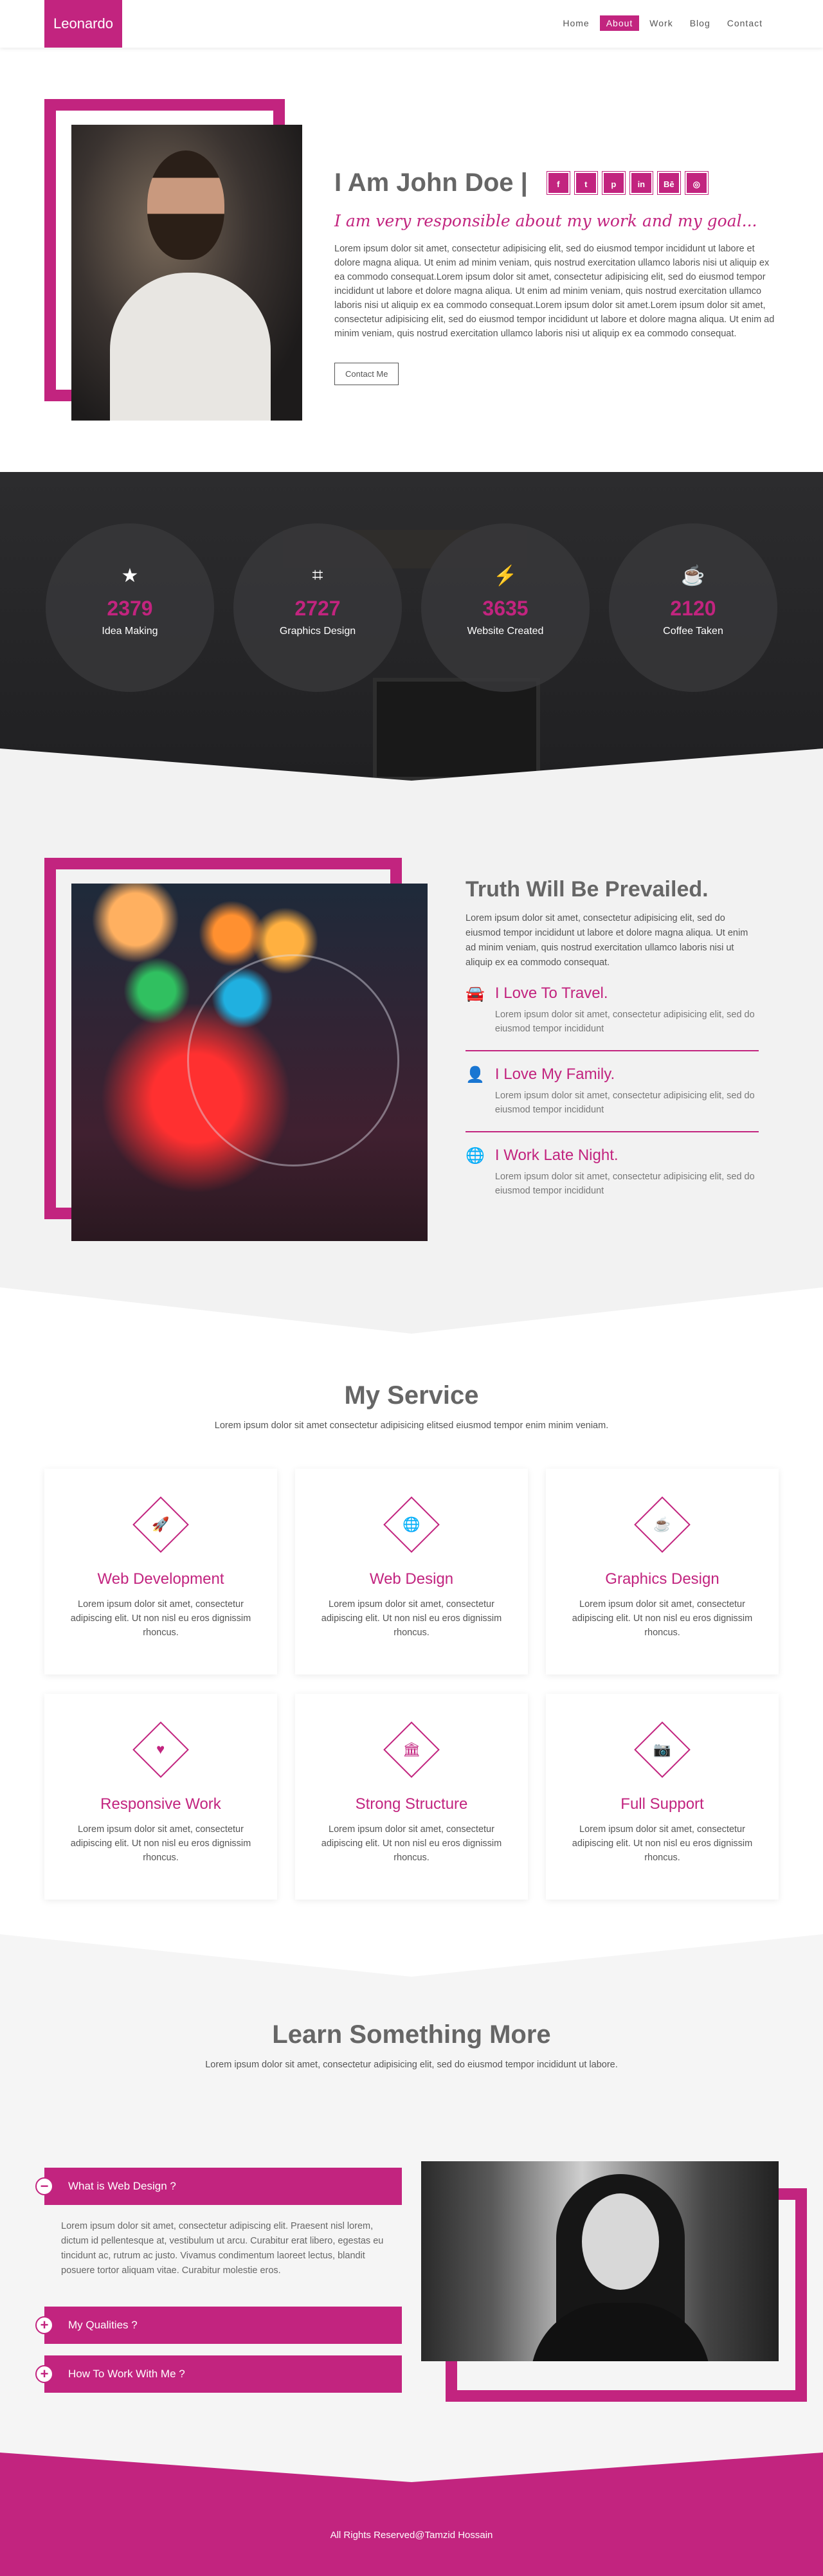  I want to click on stat-number: 2727, so click(317, 608).